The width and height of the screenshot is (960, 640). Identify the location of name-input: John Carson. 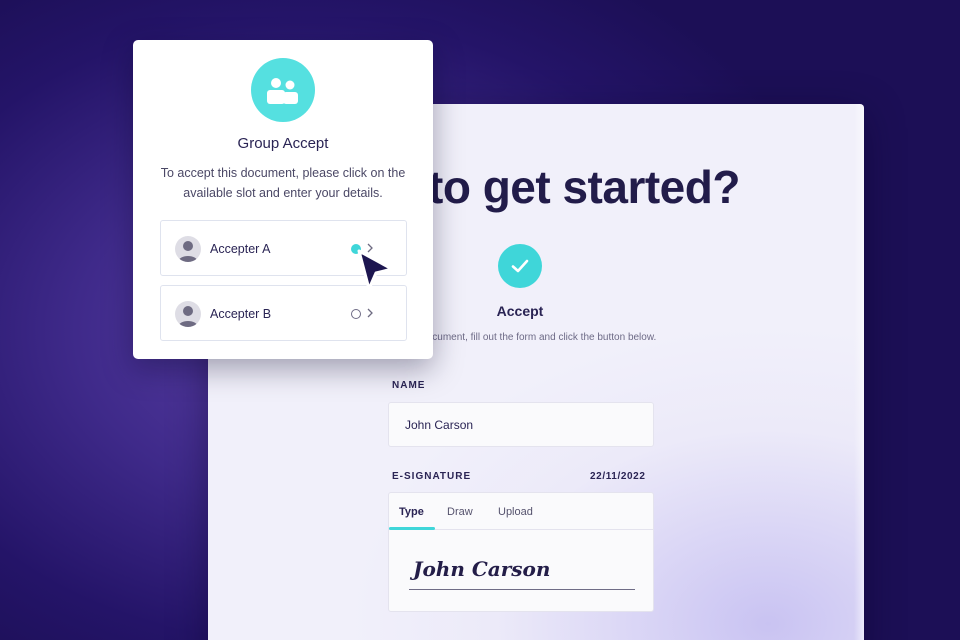
(521, 424).